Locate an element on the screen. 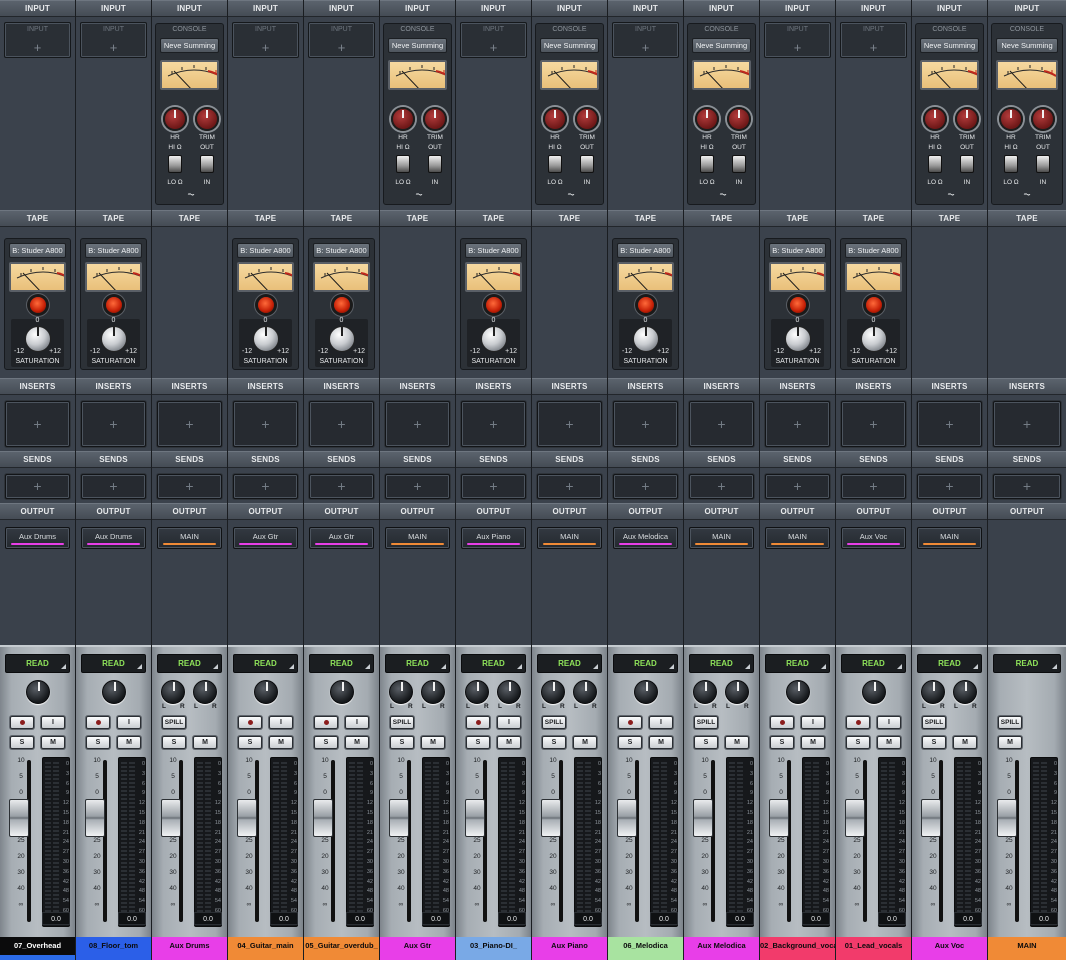 This screenshot has height=960, width=1066. channel-name: 04_Guitar_main is located at coordinates (265, 946).